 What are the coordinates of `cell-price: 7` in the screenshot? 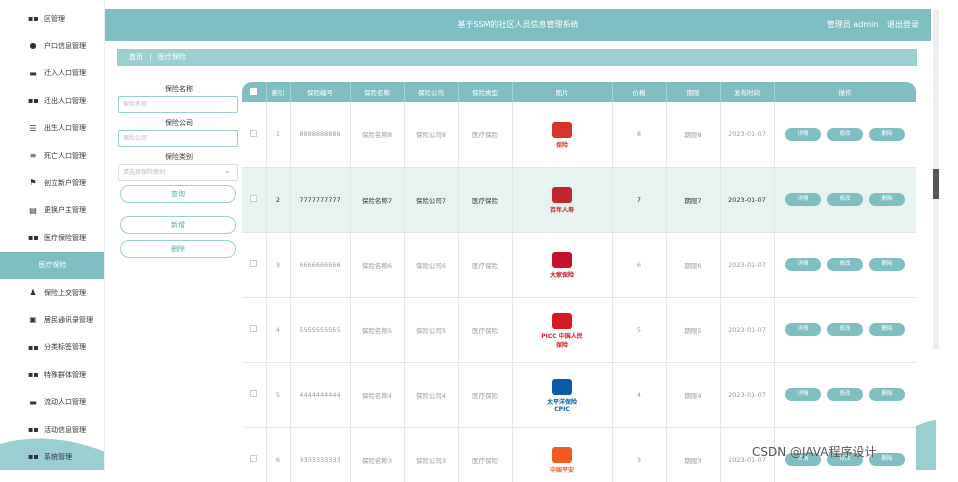 It's located at (639, 200).